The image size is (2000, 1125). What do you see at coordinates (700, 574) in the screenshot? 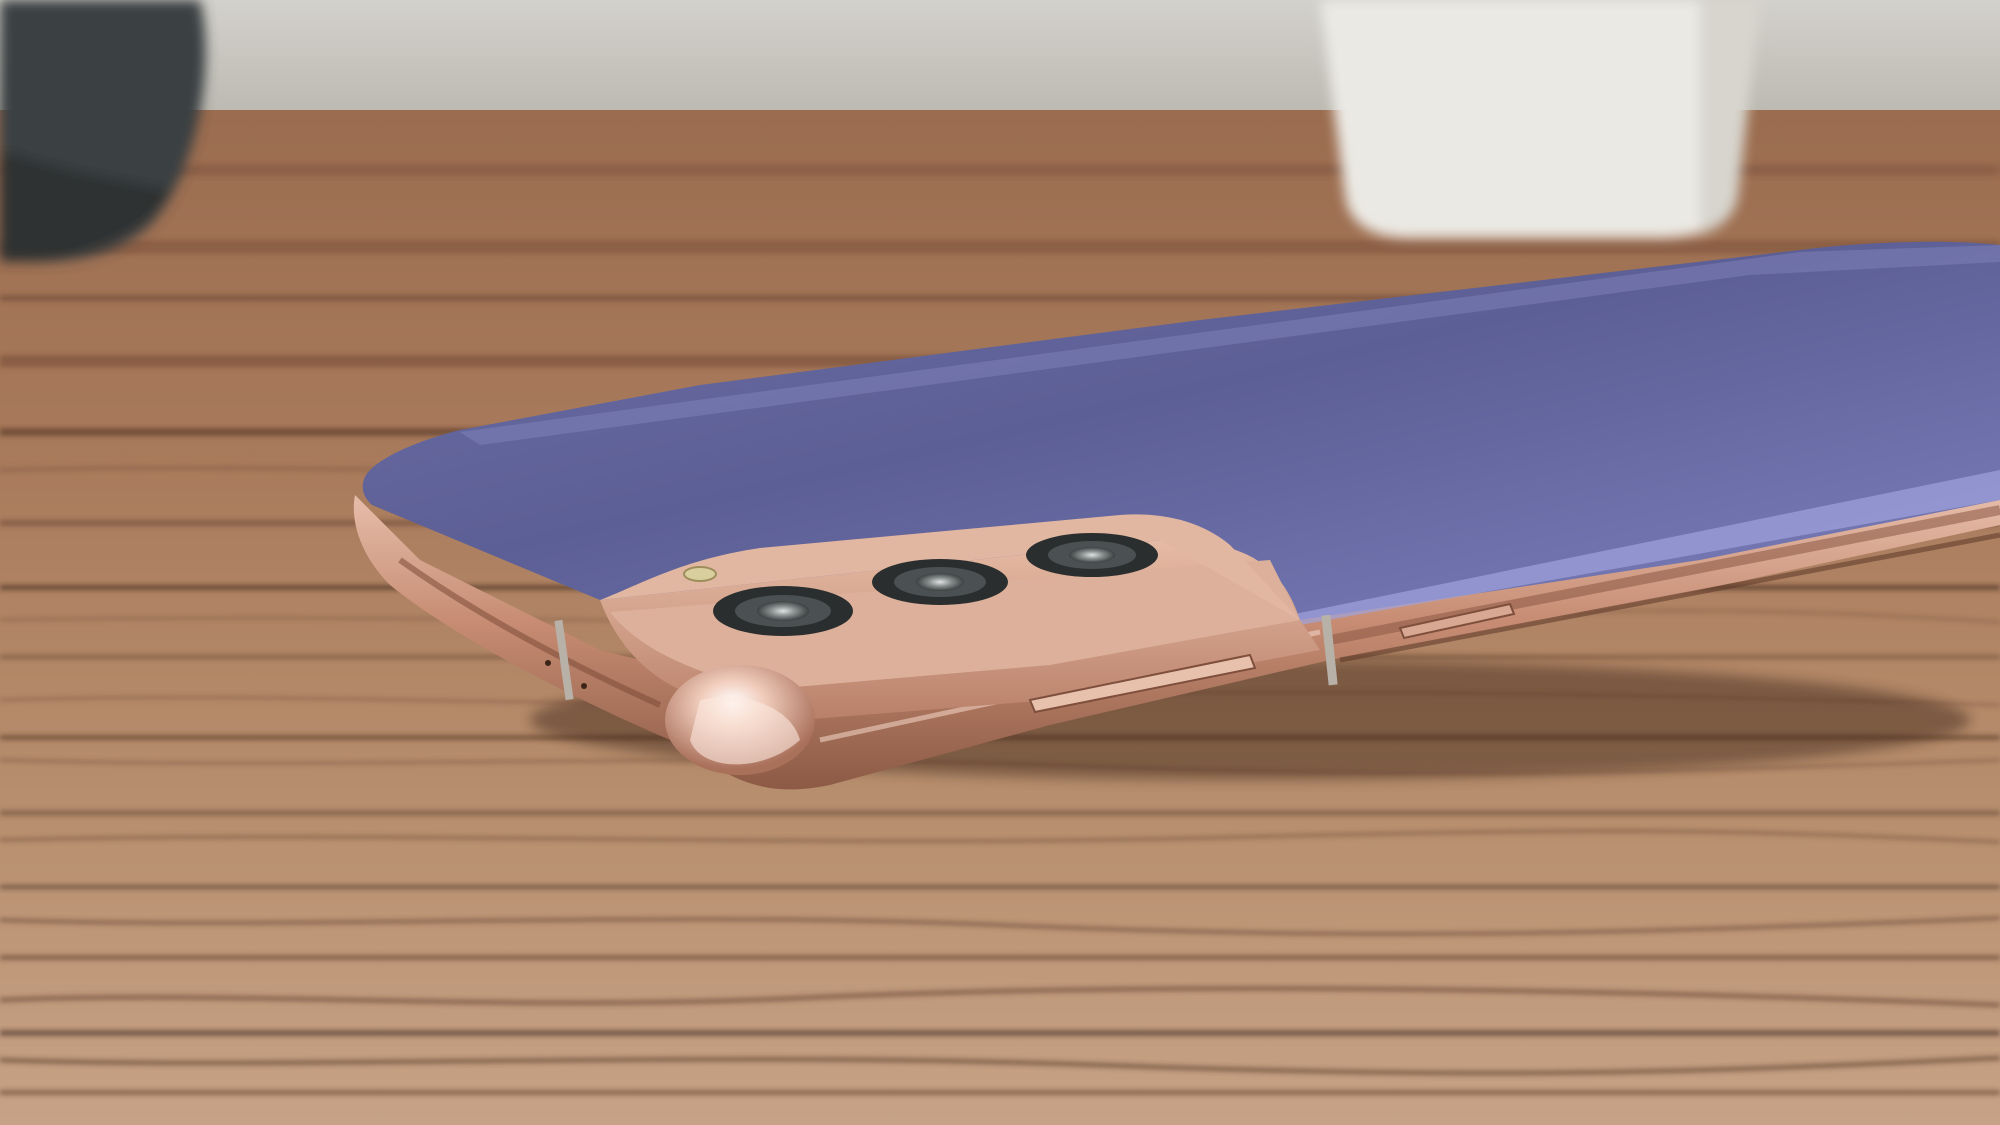
I see `flash-icon` at bounding box center [700, 574].